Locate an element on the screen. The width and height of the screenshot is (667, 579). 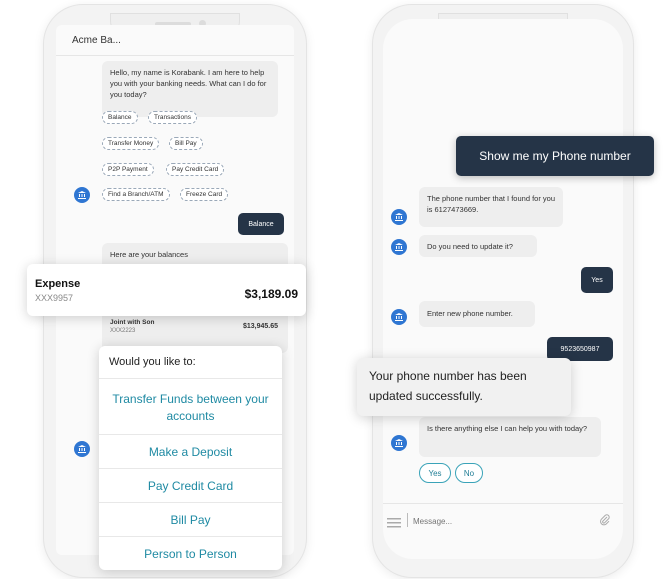
menu-option-pay-credit-card: Pay Credit Card is located at coordinates (190, 485).